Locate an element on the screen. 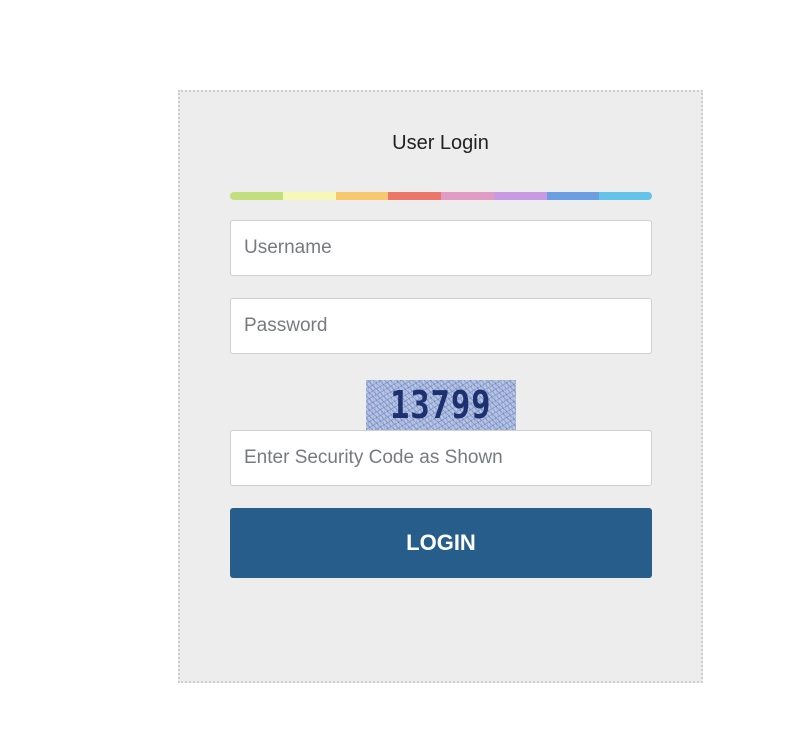  captcha-code: 13799 is located at coordinates (441, 405).